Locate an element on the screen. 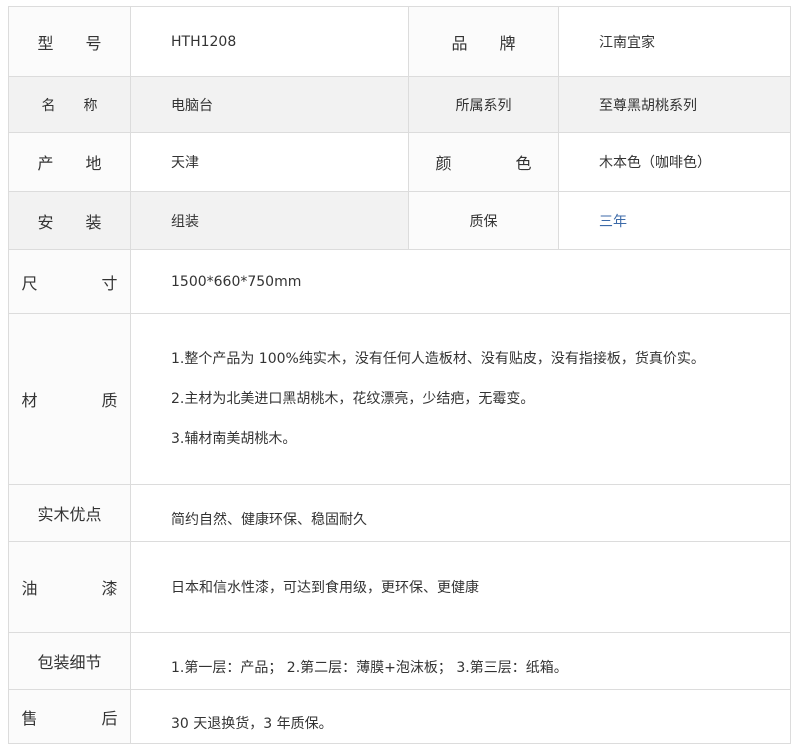 The image size is (800, 755). label-size: 尺 寸 is located at coordinates (69, 281).